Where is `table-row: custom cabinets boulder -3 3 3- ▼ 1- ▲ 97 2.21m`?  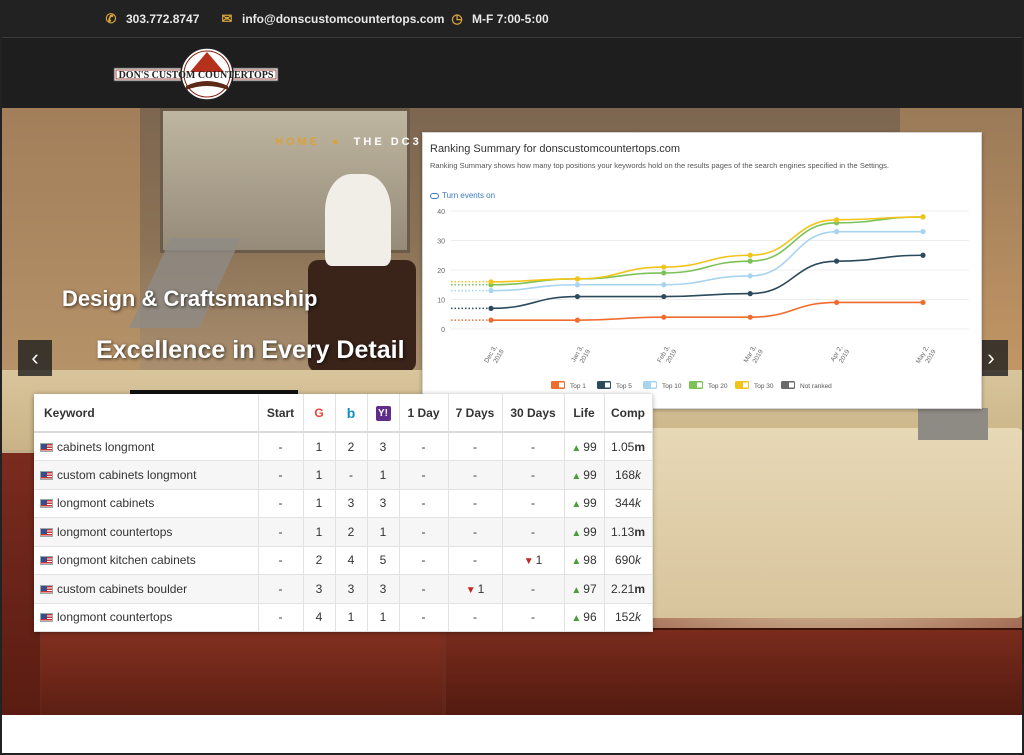
table-row: custom cabinets boulder -3 3 3- ▼ 1- ▲ 97 2.21m is located at coordinates (343, 589).